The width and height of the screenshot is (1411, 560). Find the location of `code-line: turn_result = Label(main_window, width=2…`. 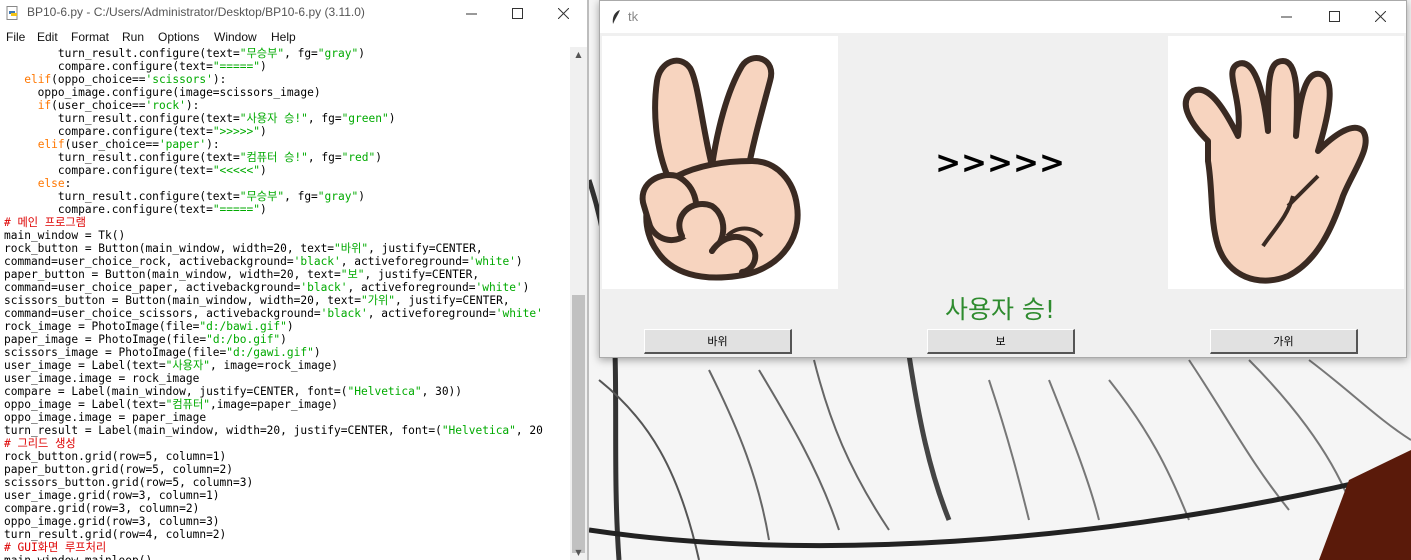

code-line: turn_result = Label(main_window, width=2… is located at coordinates (273, 430).